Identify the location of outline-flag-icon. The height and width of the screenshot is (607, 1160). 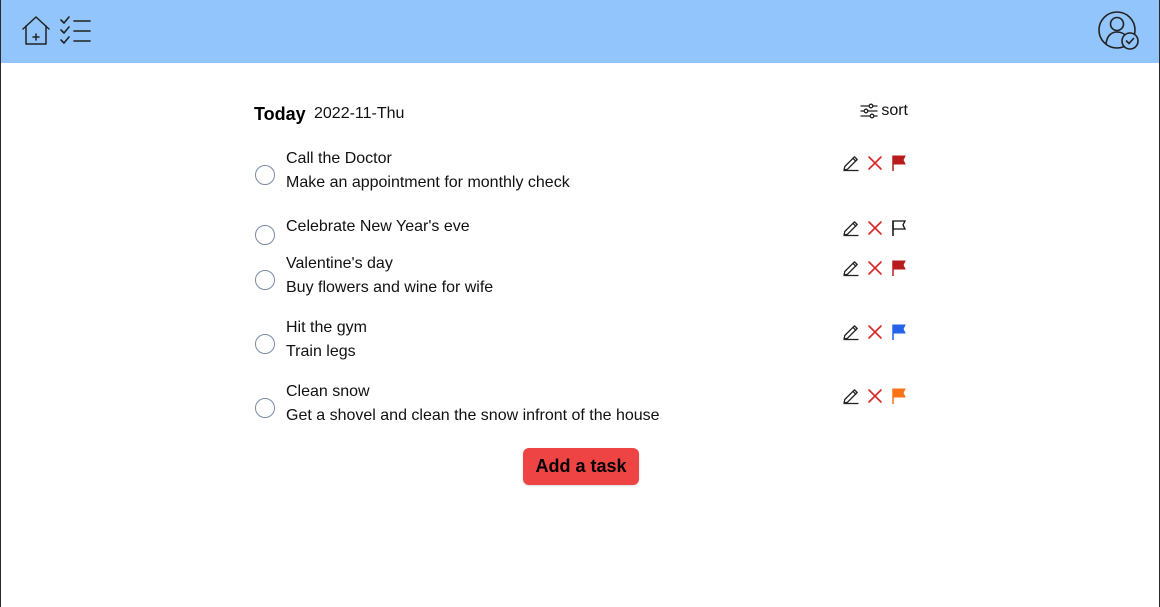
(899, 228).